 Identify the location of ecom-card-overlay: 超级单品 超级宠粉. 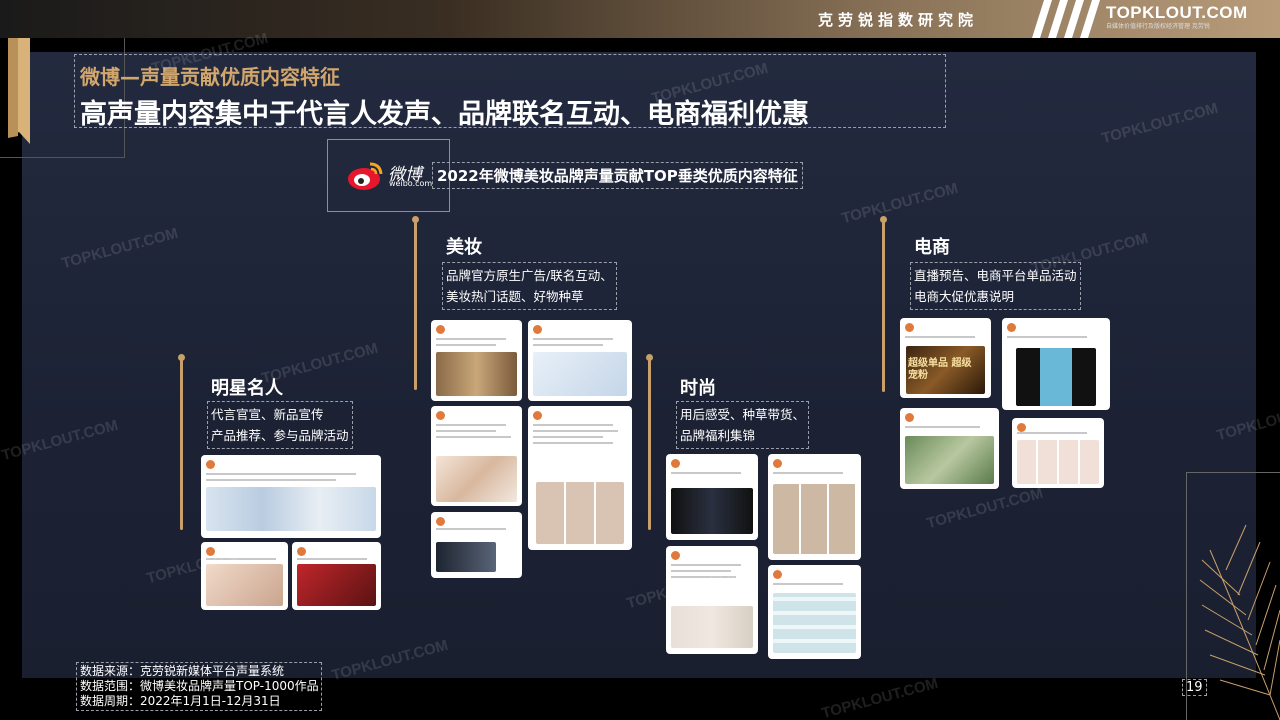
(940, 369).